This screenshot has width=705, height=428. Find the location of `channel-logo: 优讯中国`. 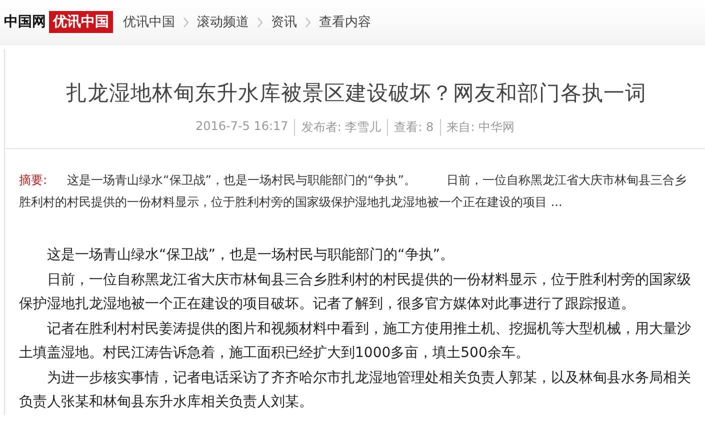

channel-logo: 优讯中国 is located at coordinates (81, 22).